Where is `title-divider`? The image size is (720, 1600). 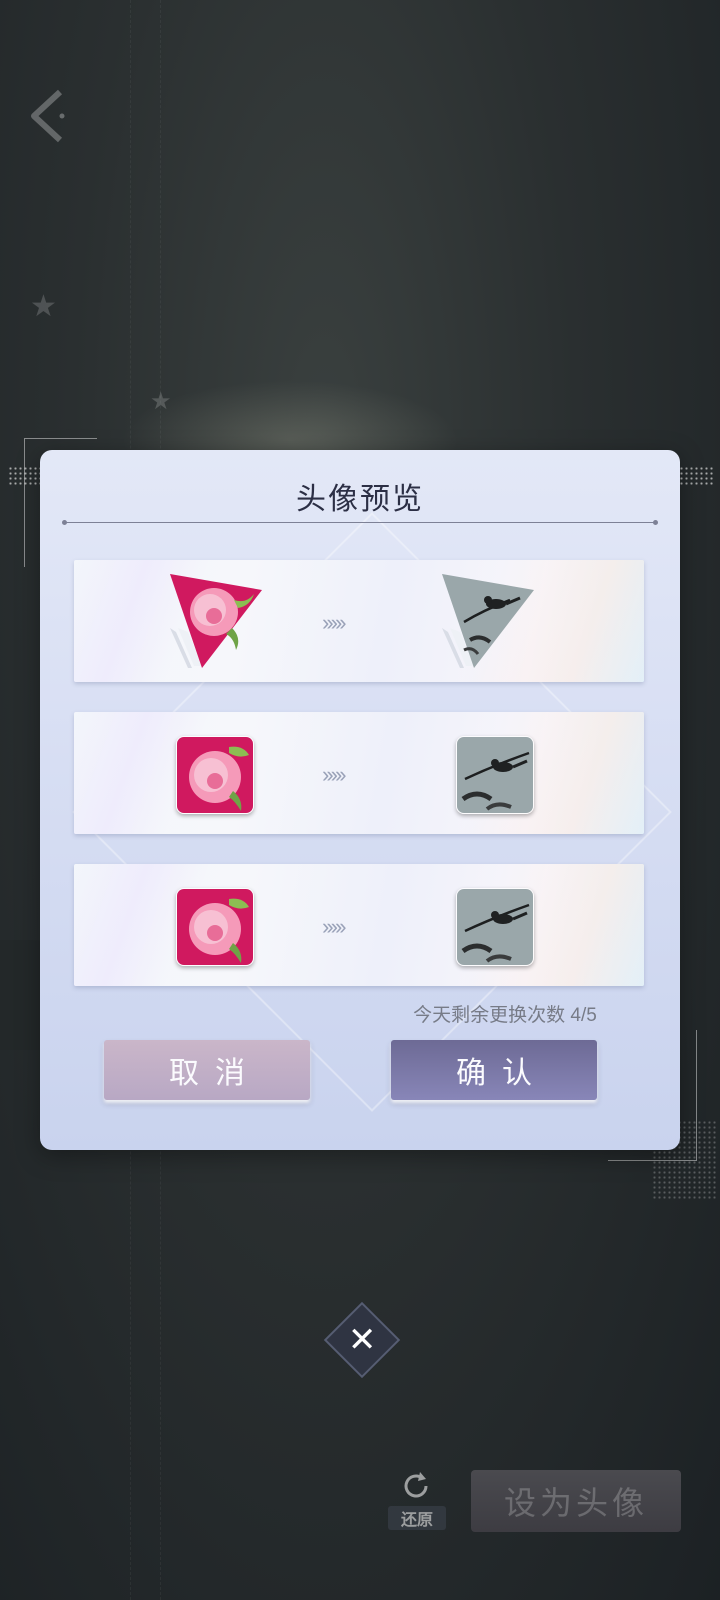
title-divider is located at coordinates (360, 522).